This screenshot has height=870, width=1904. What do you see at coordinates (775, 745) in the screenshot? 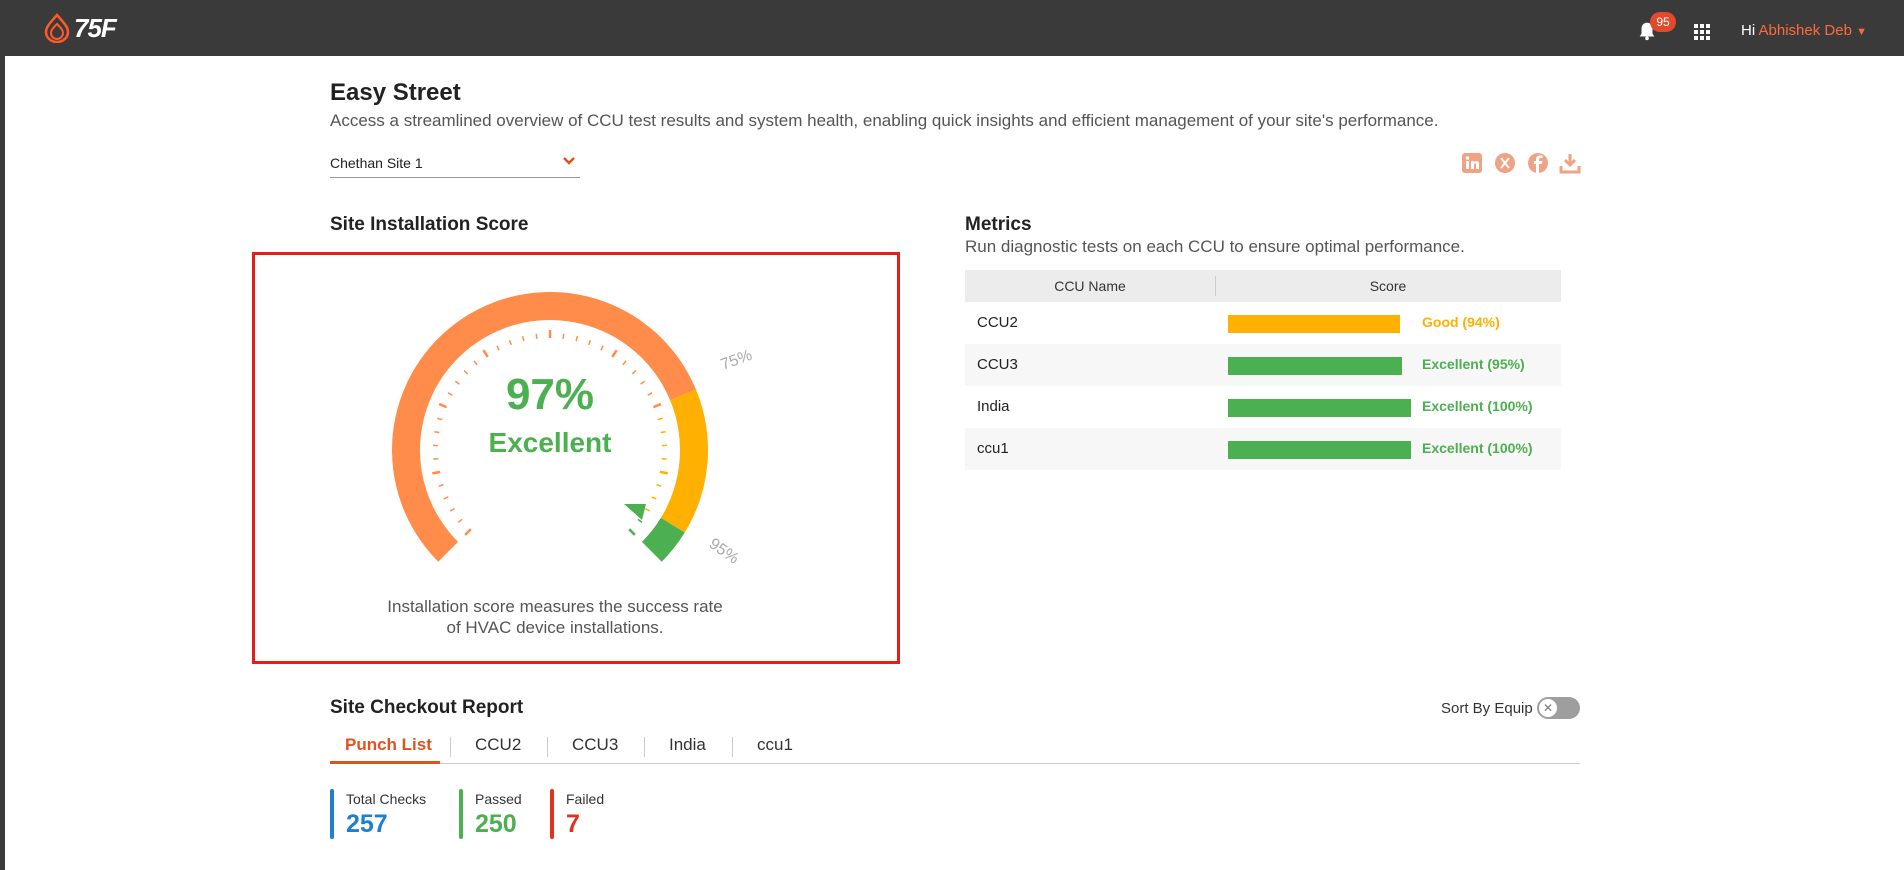
I see `tab-ccu1: ccu1` at bounding box center [775, 745].